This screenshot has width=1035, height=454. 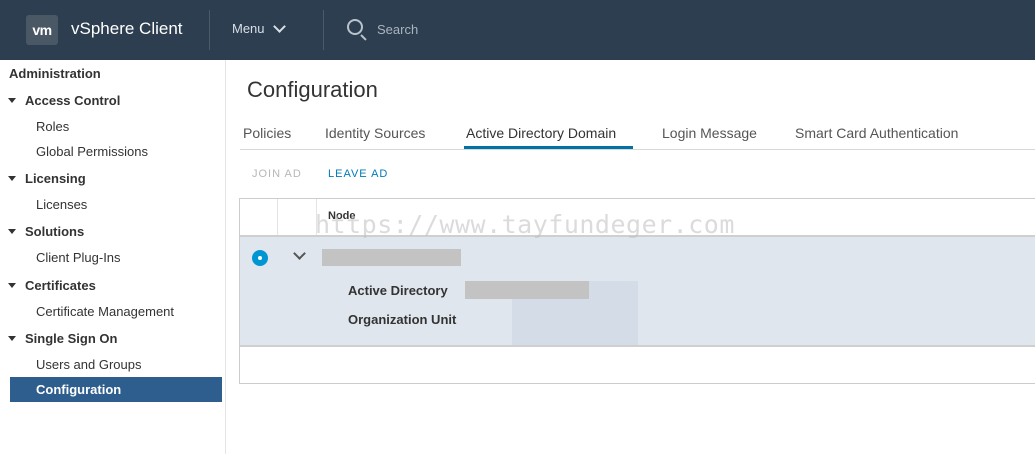 What do you see at coordinates (42, 30) in the screenshot?
I see `vmware-logo: vm` at bounding box center [42, 30].